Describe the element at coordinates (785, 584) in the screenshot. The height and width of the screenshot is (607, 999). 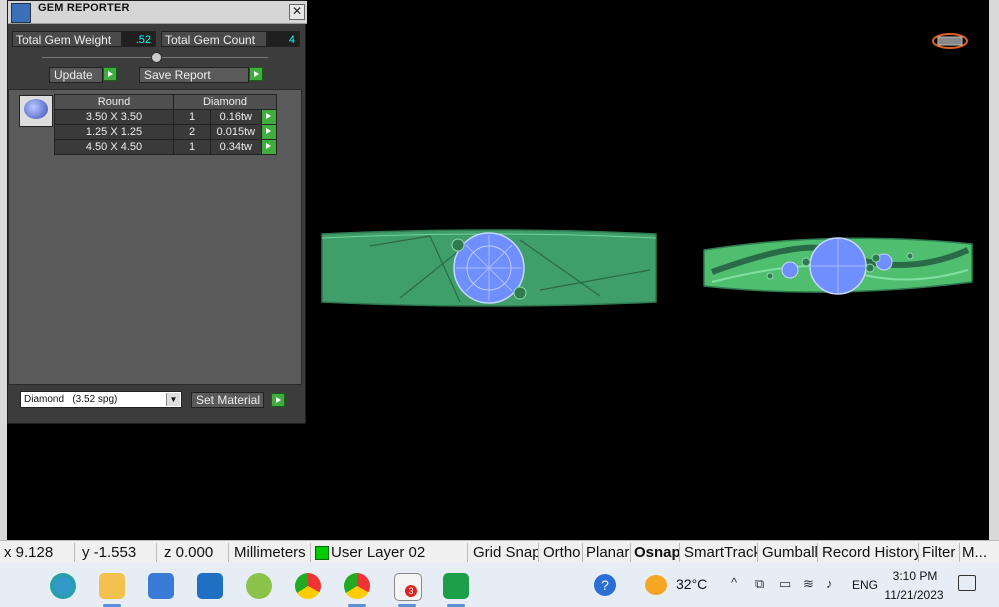
I see `battery-icon: ▭` at that location.